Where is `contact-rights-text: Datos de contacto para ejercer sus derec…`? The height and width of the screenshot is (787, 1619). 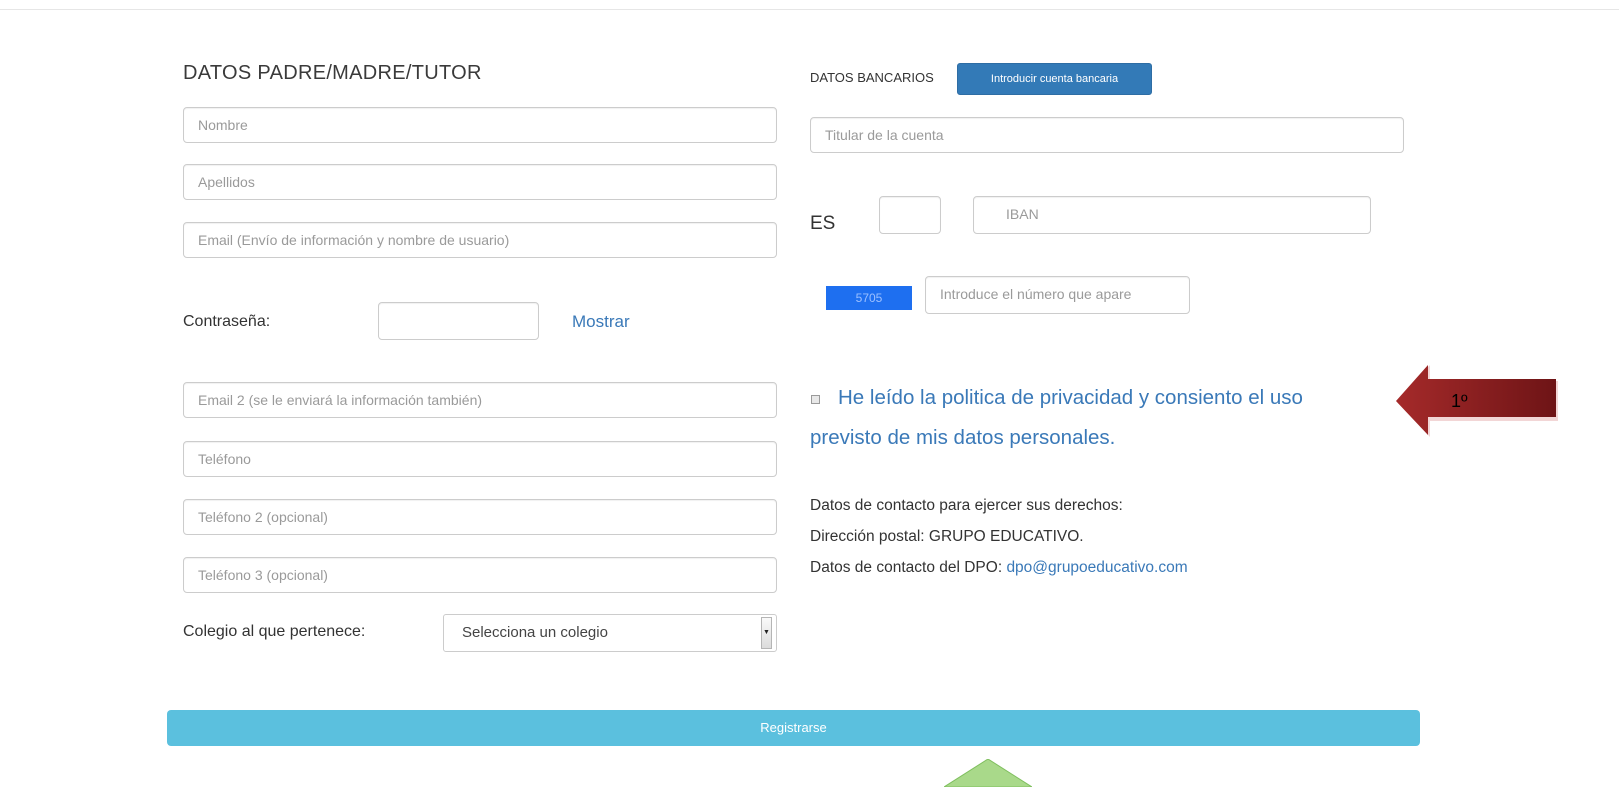
contact-rights-text: Datos de contacto para ejercer sus derec… is located at coordinates (966, 505).